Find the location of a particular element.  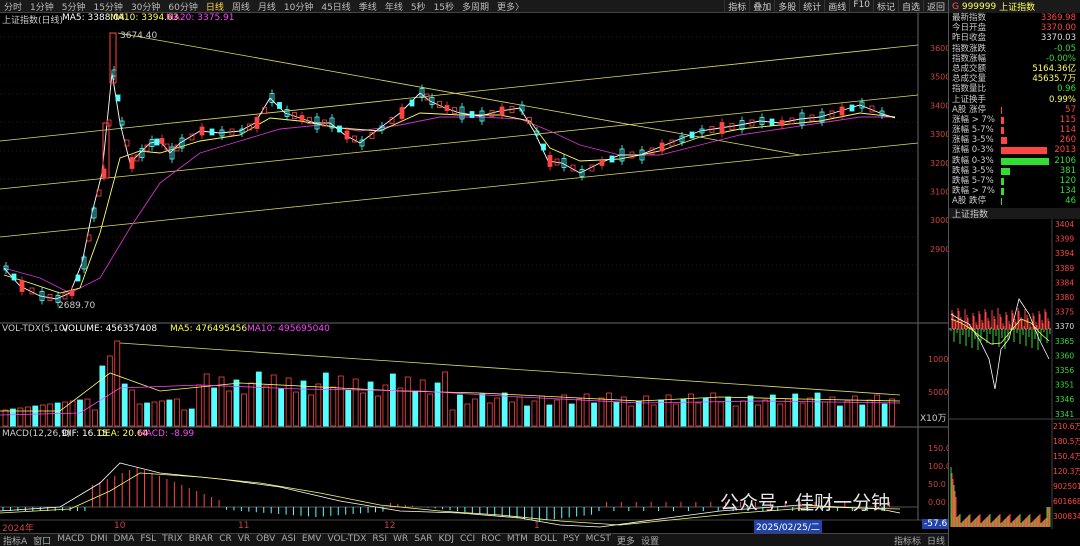

toolbar-button: 多股 is located at coordinates (786, 6).